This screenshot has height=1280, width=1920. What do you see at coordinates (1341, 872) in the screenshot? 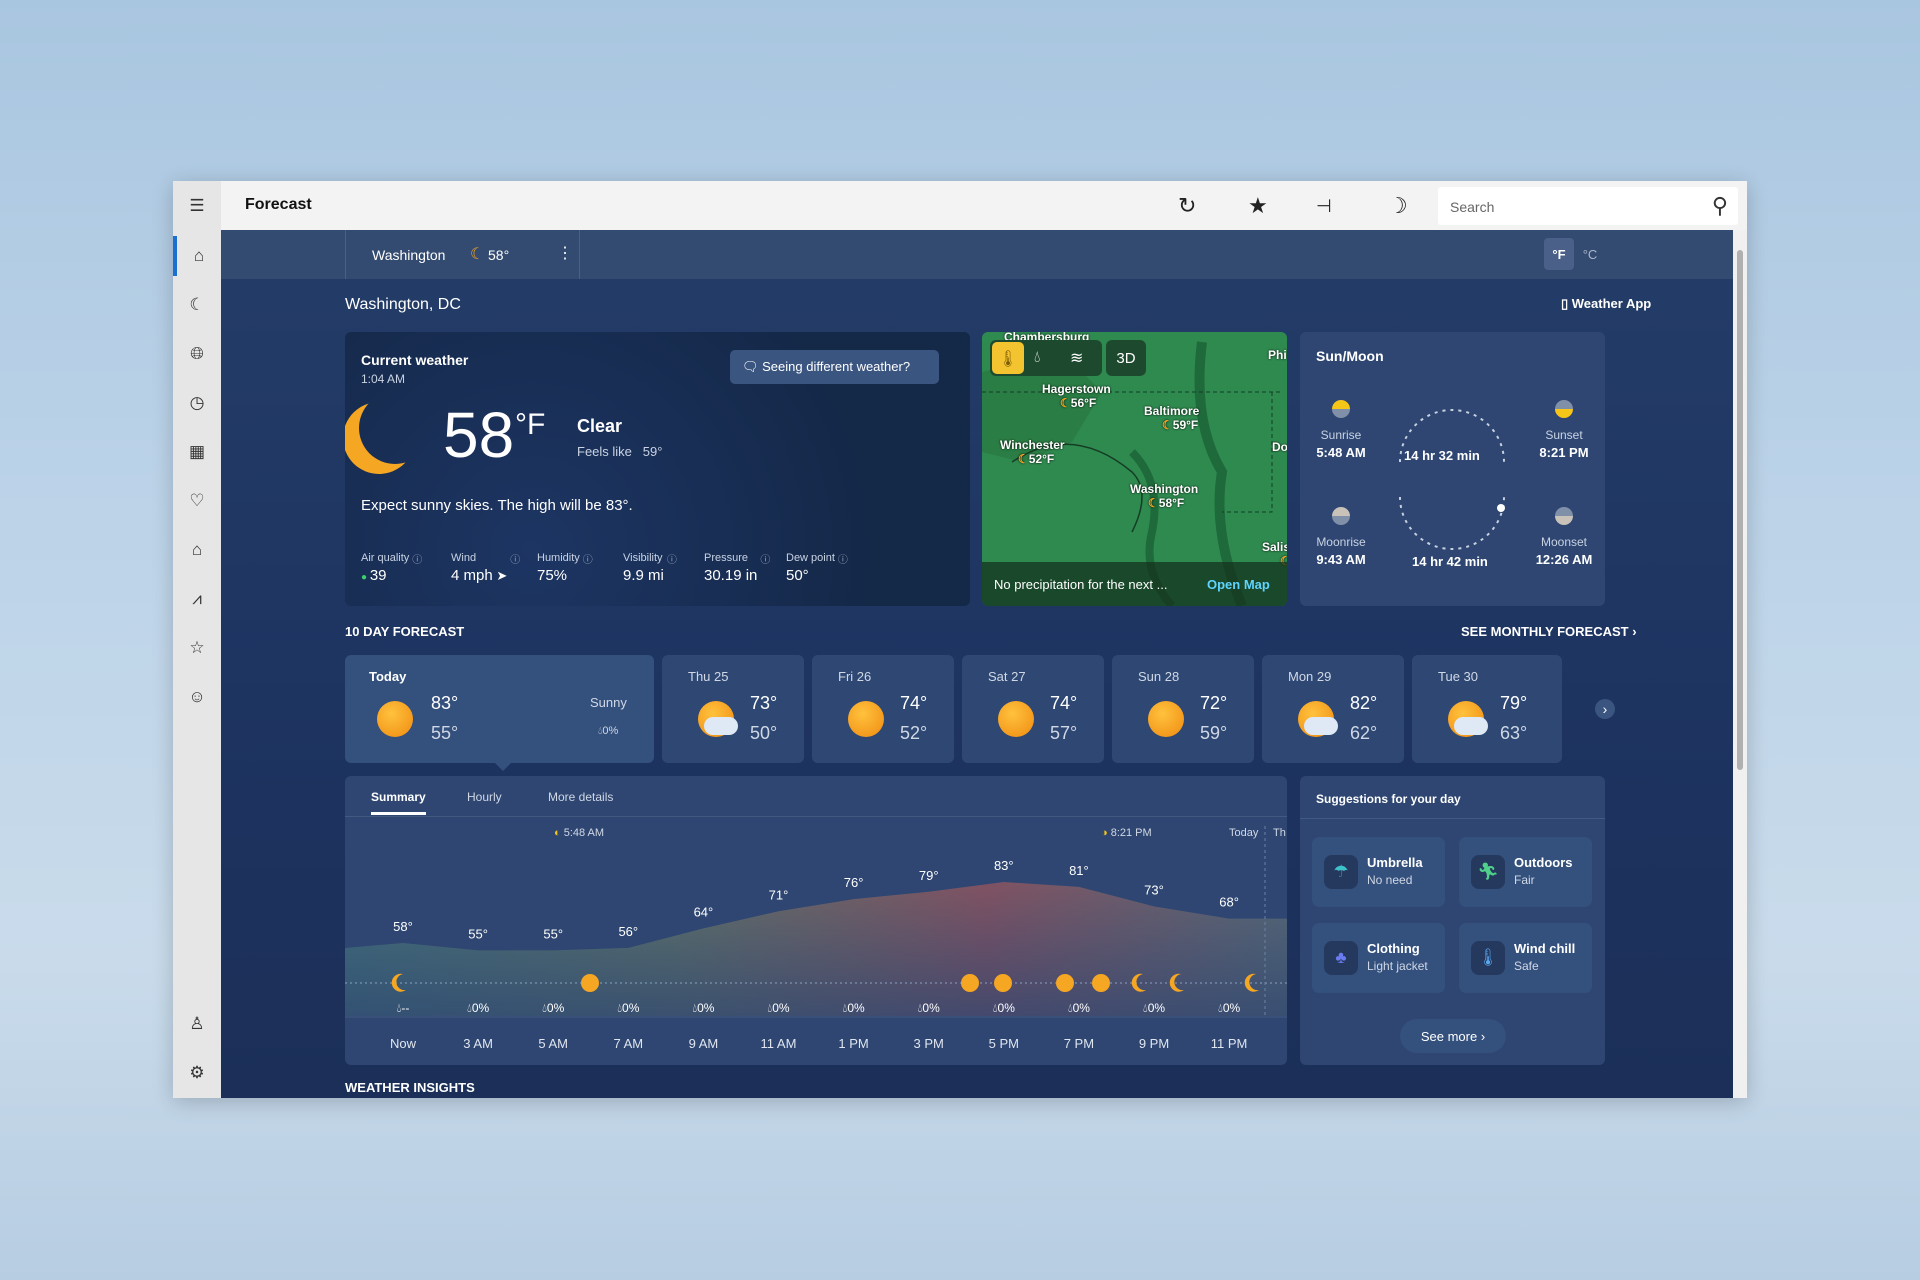
I see `umbrella-icon: ☂` at bounding box center [1341, 872].